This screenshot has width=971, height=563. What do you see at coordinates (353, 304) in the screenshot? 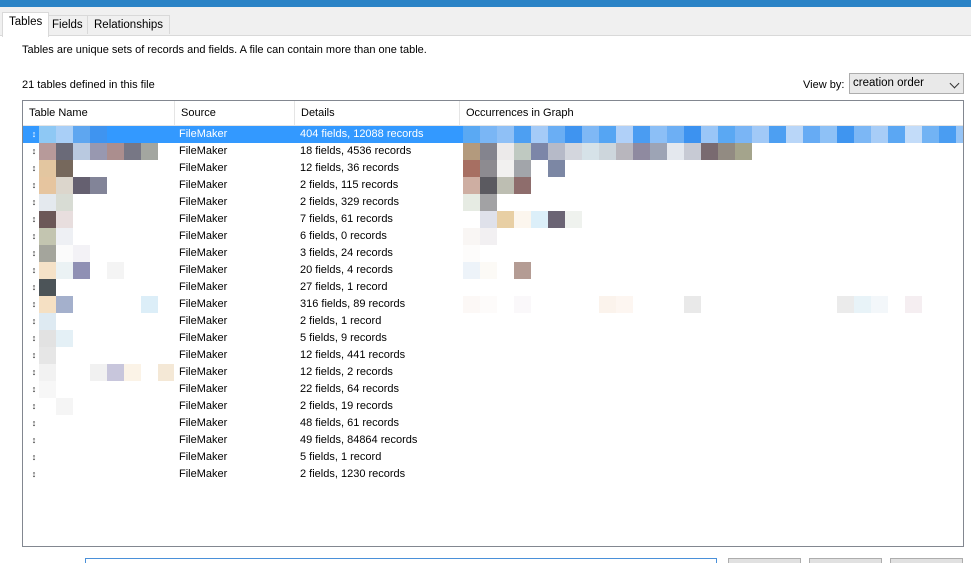
I see `details-cell: 316 fields, 89 records` at bounding box center [353, 304].